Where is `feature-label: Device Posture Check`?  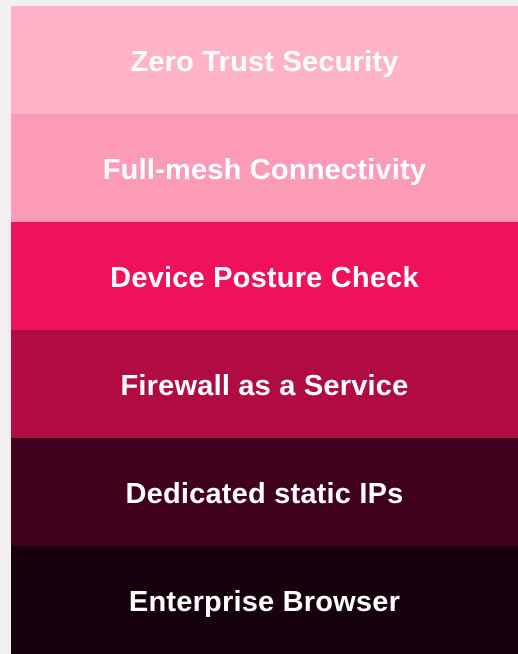 feature-label: Device Posture Check is located at coordinates (264, 277).